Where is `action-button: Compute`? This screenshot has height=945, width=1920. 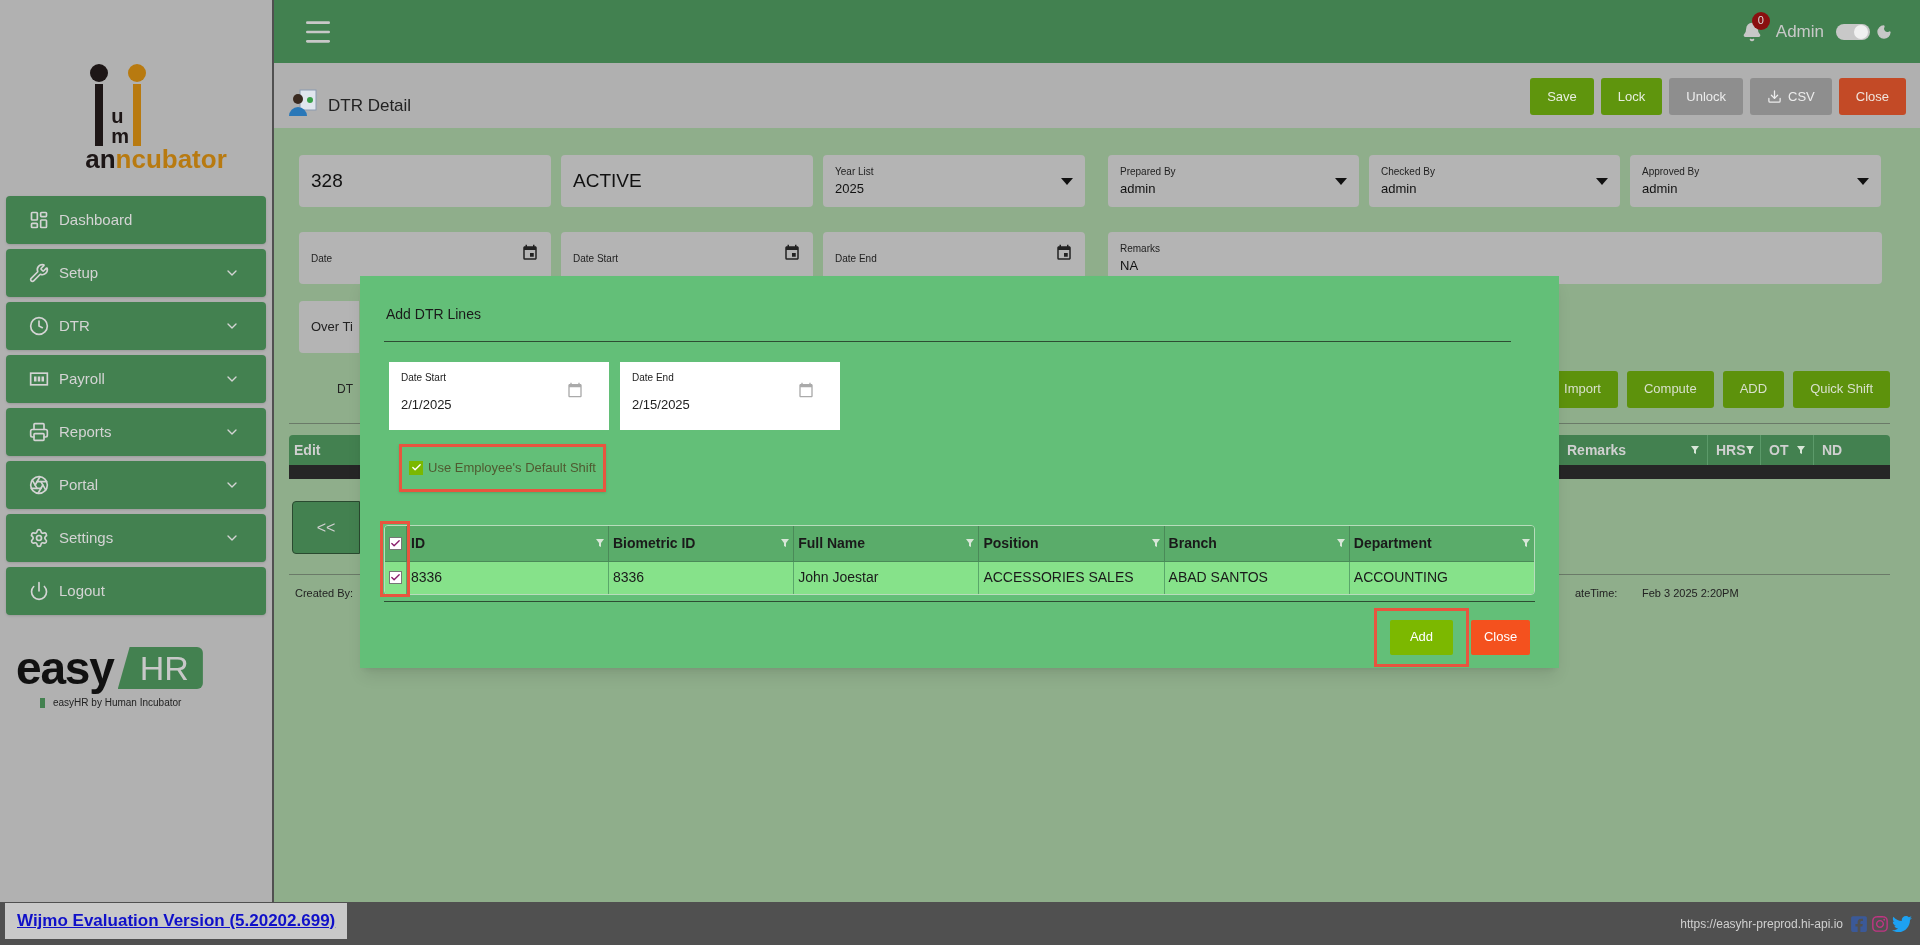
action-button: Compute is located at coordinates (1670, 389).